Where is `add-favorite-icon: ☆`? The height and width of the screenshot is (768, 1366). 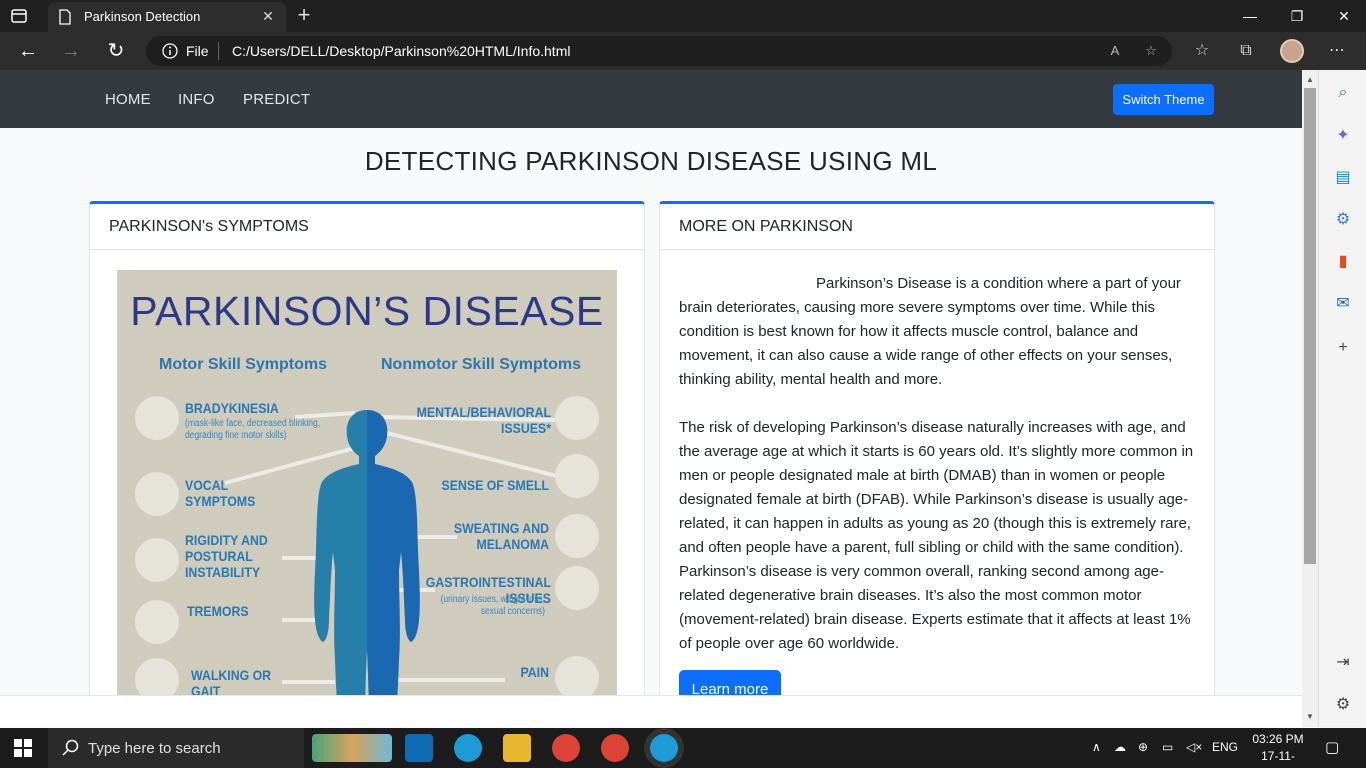 add-favorite-icon: ☆ is located at coordinates (1151, 52).